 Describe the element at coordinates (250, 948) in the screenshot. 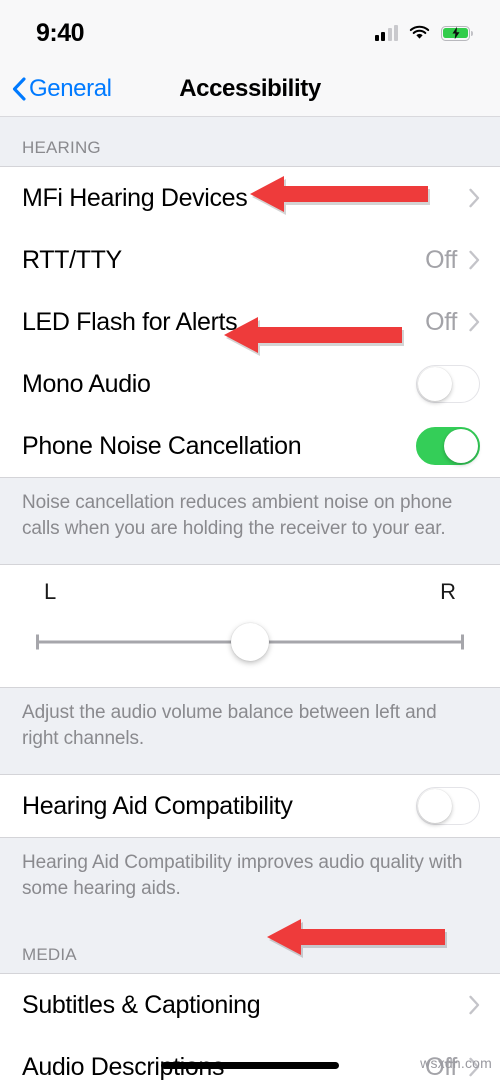

I see `section-header-media: MEDIA` at that location.